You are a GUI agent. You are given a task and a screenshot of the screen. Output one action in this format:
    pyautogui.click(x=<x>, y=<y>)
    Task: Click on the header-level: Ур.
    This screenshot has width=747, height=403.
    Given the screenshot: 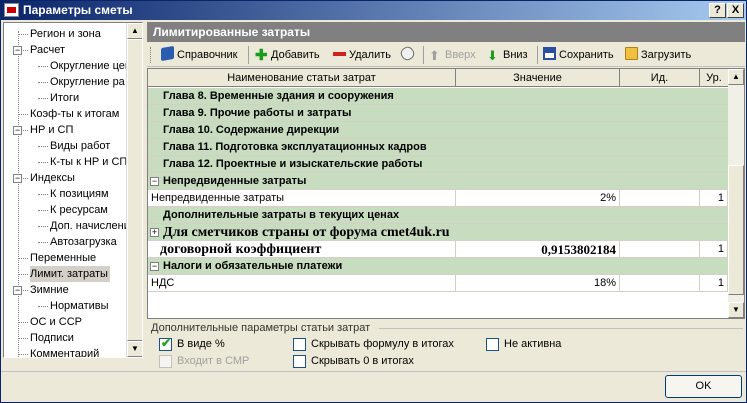 What is the action you would take?
    pyautogui.click(x=714, y=78)
    